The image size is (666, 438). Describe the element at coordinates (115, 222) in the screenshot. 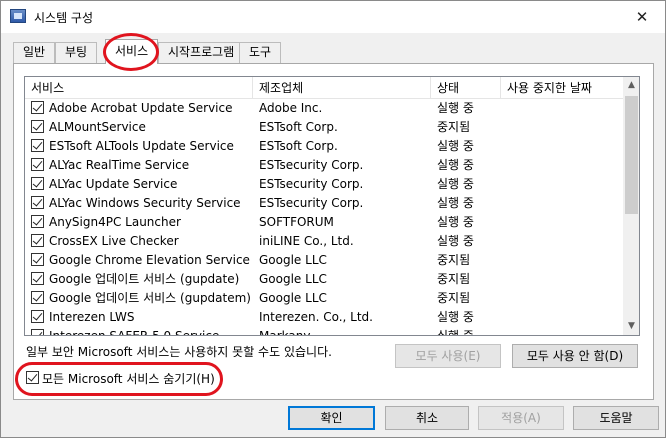

I see `service-name: AnySign4PC Launcher` at that location.